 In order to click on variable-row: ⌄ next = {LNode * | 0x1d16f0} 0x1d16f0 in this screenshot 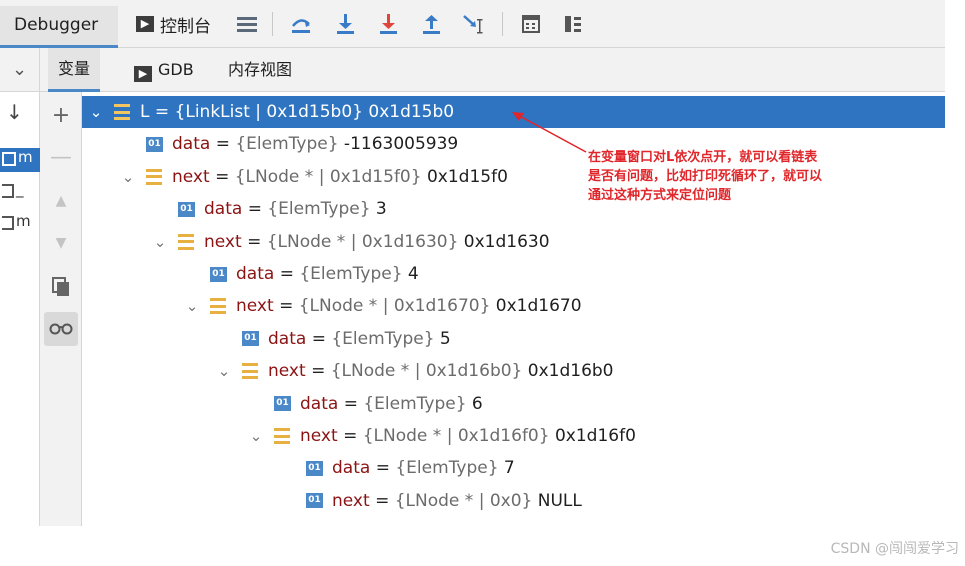, I will do `click(441, 436)`.